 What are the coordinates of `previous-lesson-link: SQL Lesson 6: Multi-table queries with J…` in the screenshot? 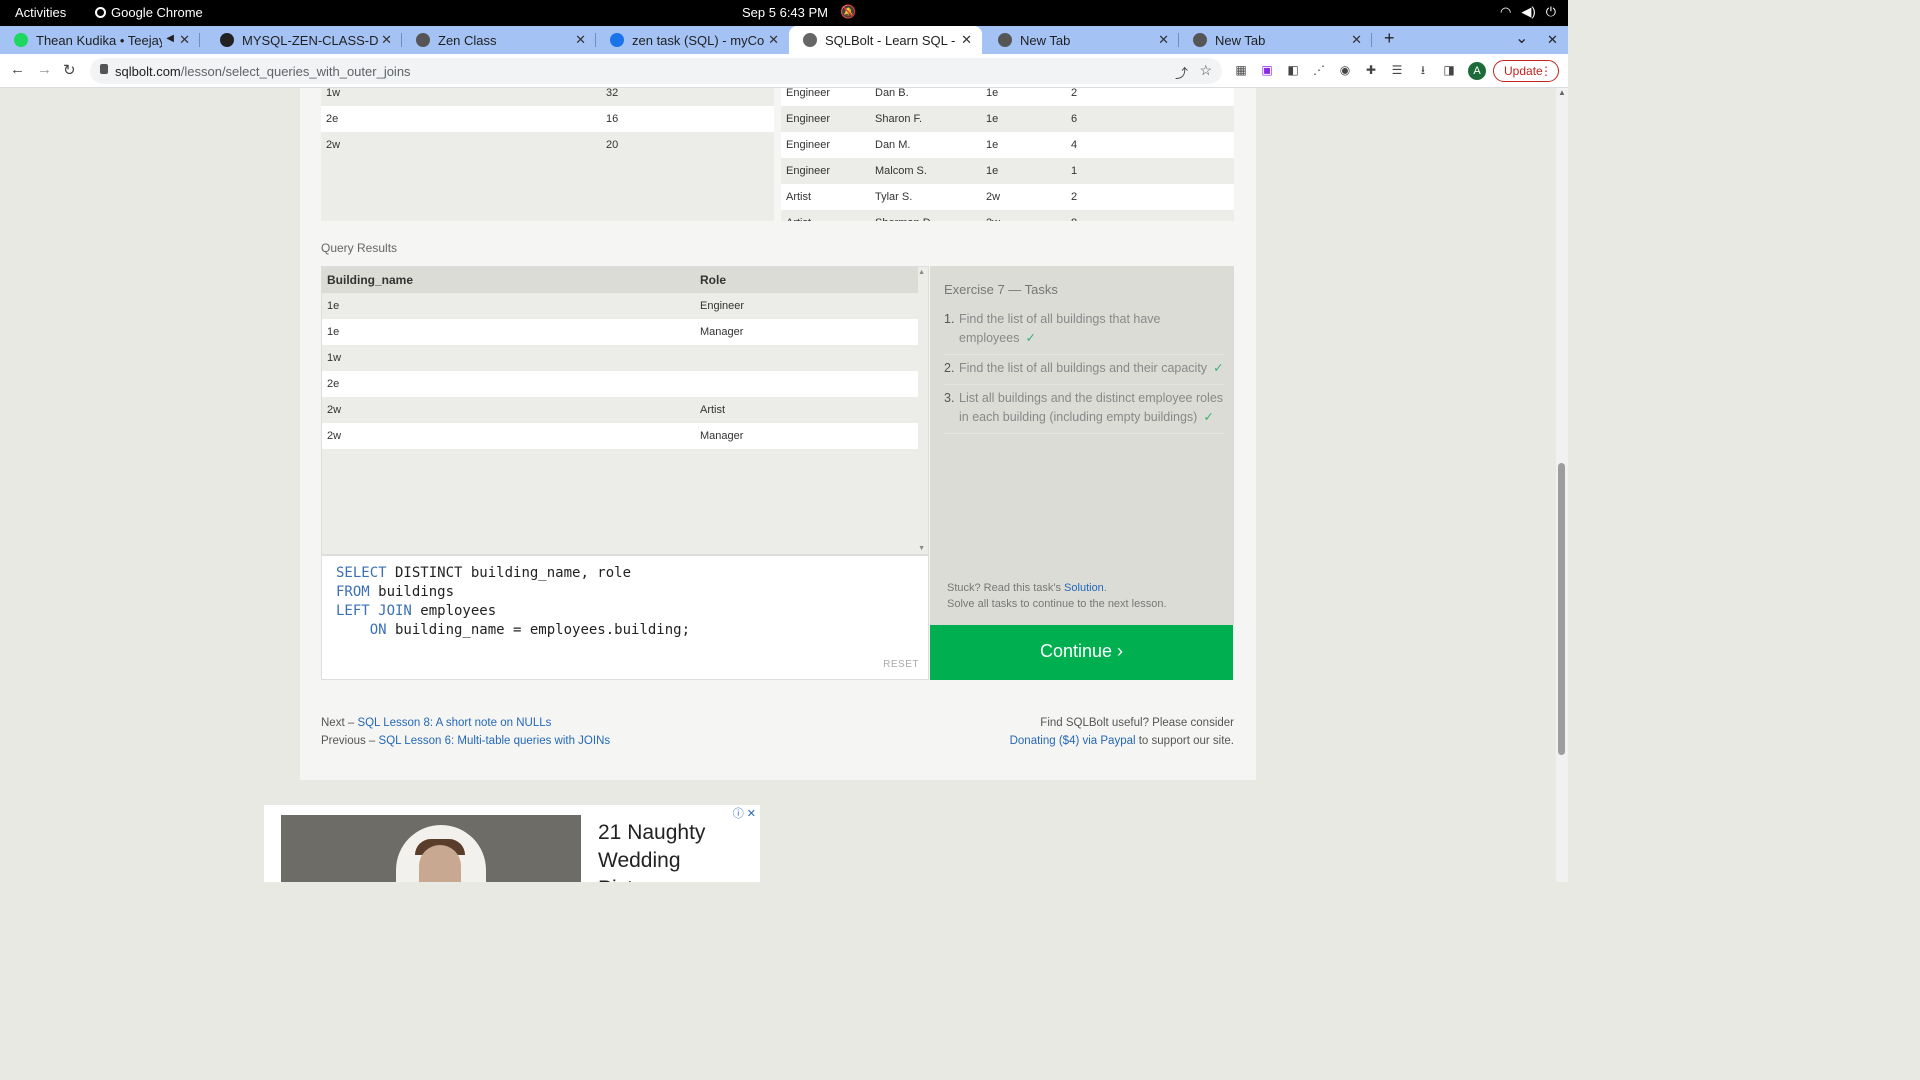 It's located at (495, 741).